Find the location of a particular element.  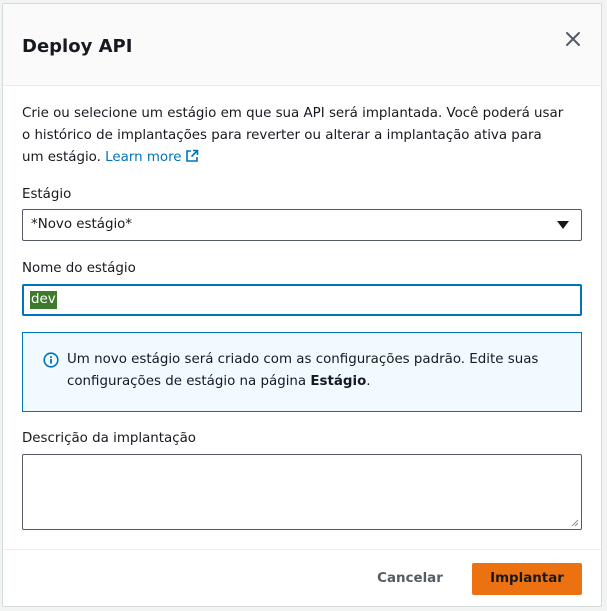

stage-select: *Novo estágio* is located at coordinates (302, 225).